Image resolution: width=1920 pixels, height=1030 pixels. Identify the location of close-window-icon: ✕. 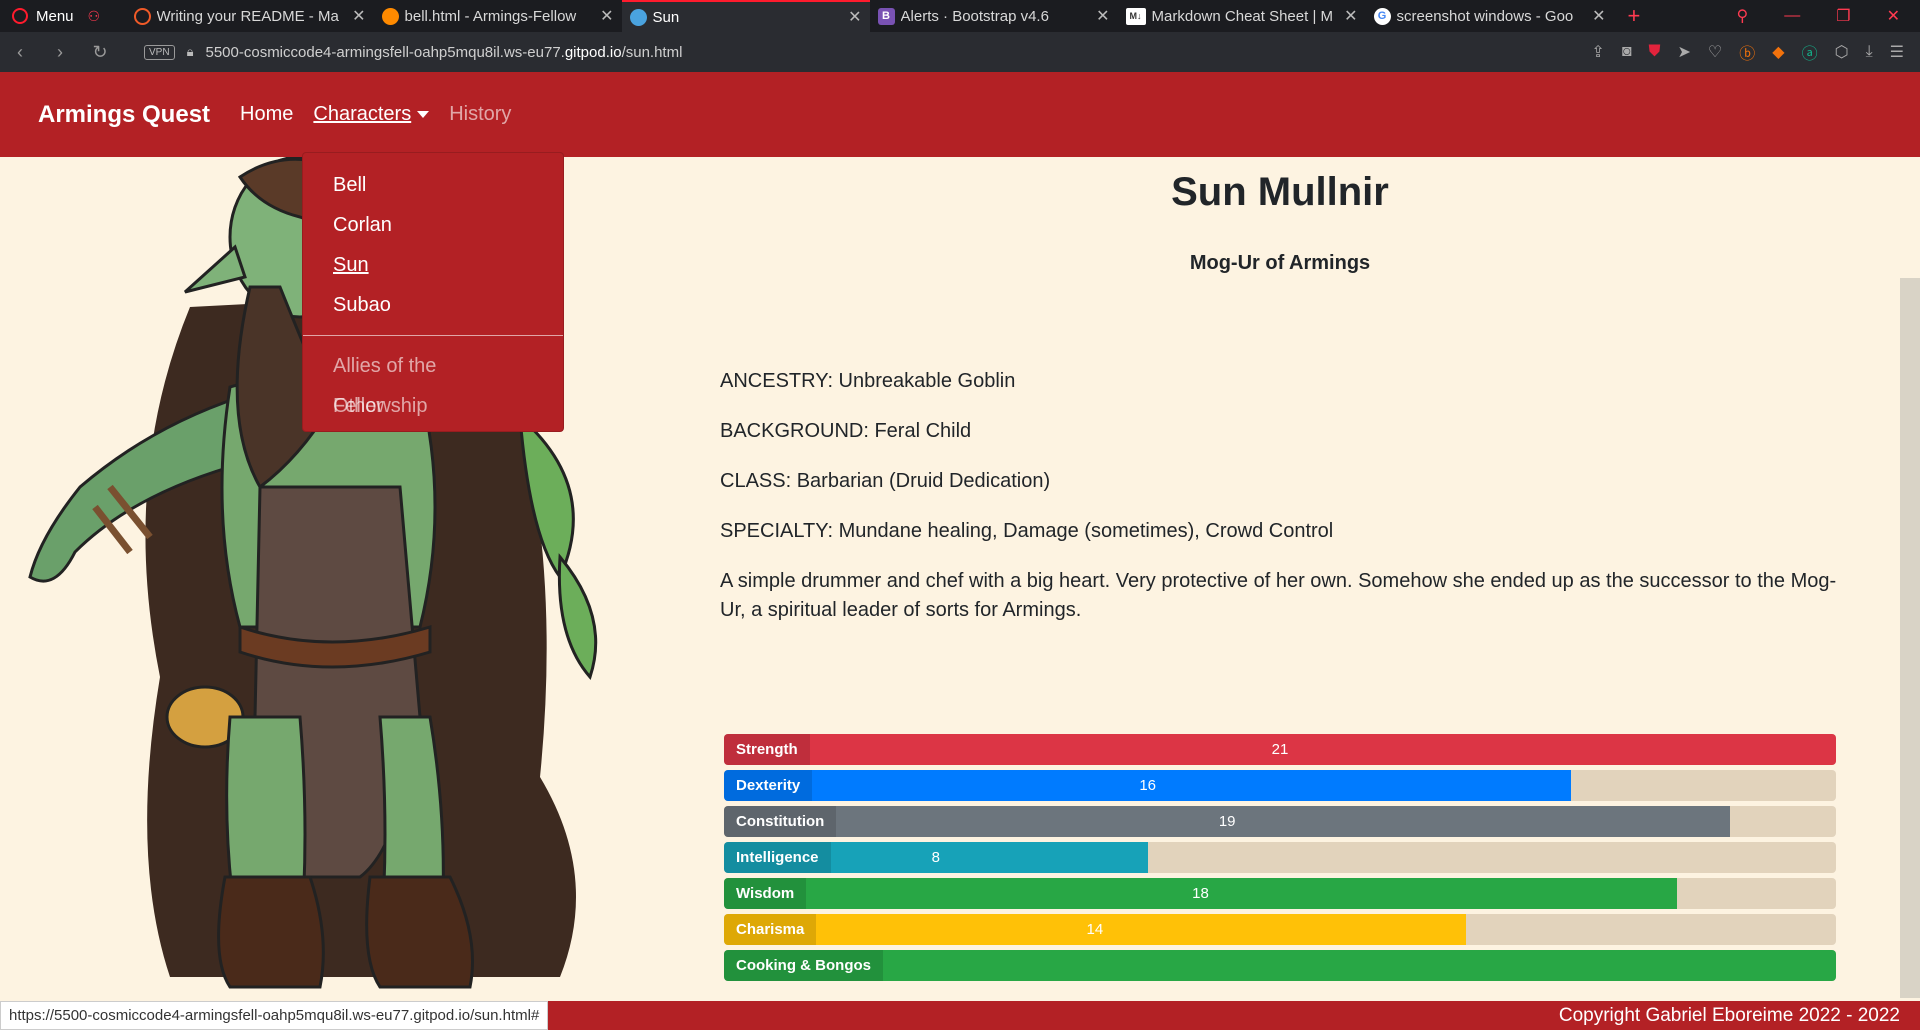
(1893, 16).